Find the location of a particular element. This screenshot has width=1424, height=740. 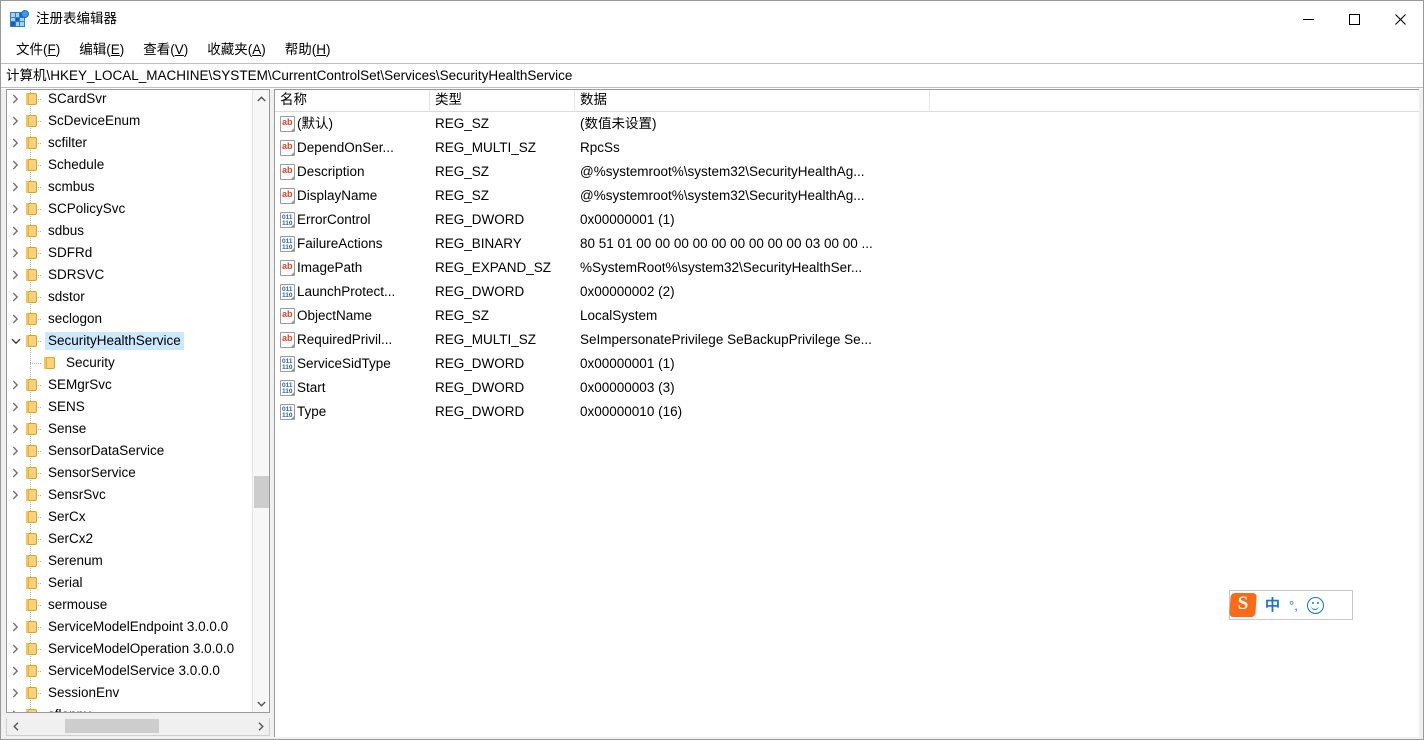

tree-item-label: SensrSvc is located at coordinates (77, 494).